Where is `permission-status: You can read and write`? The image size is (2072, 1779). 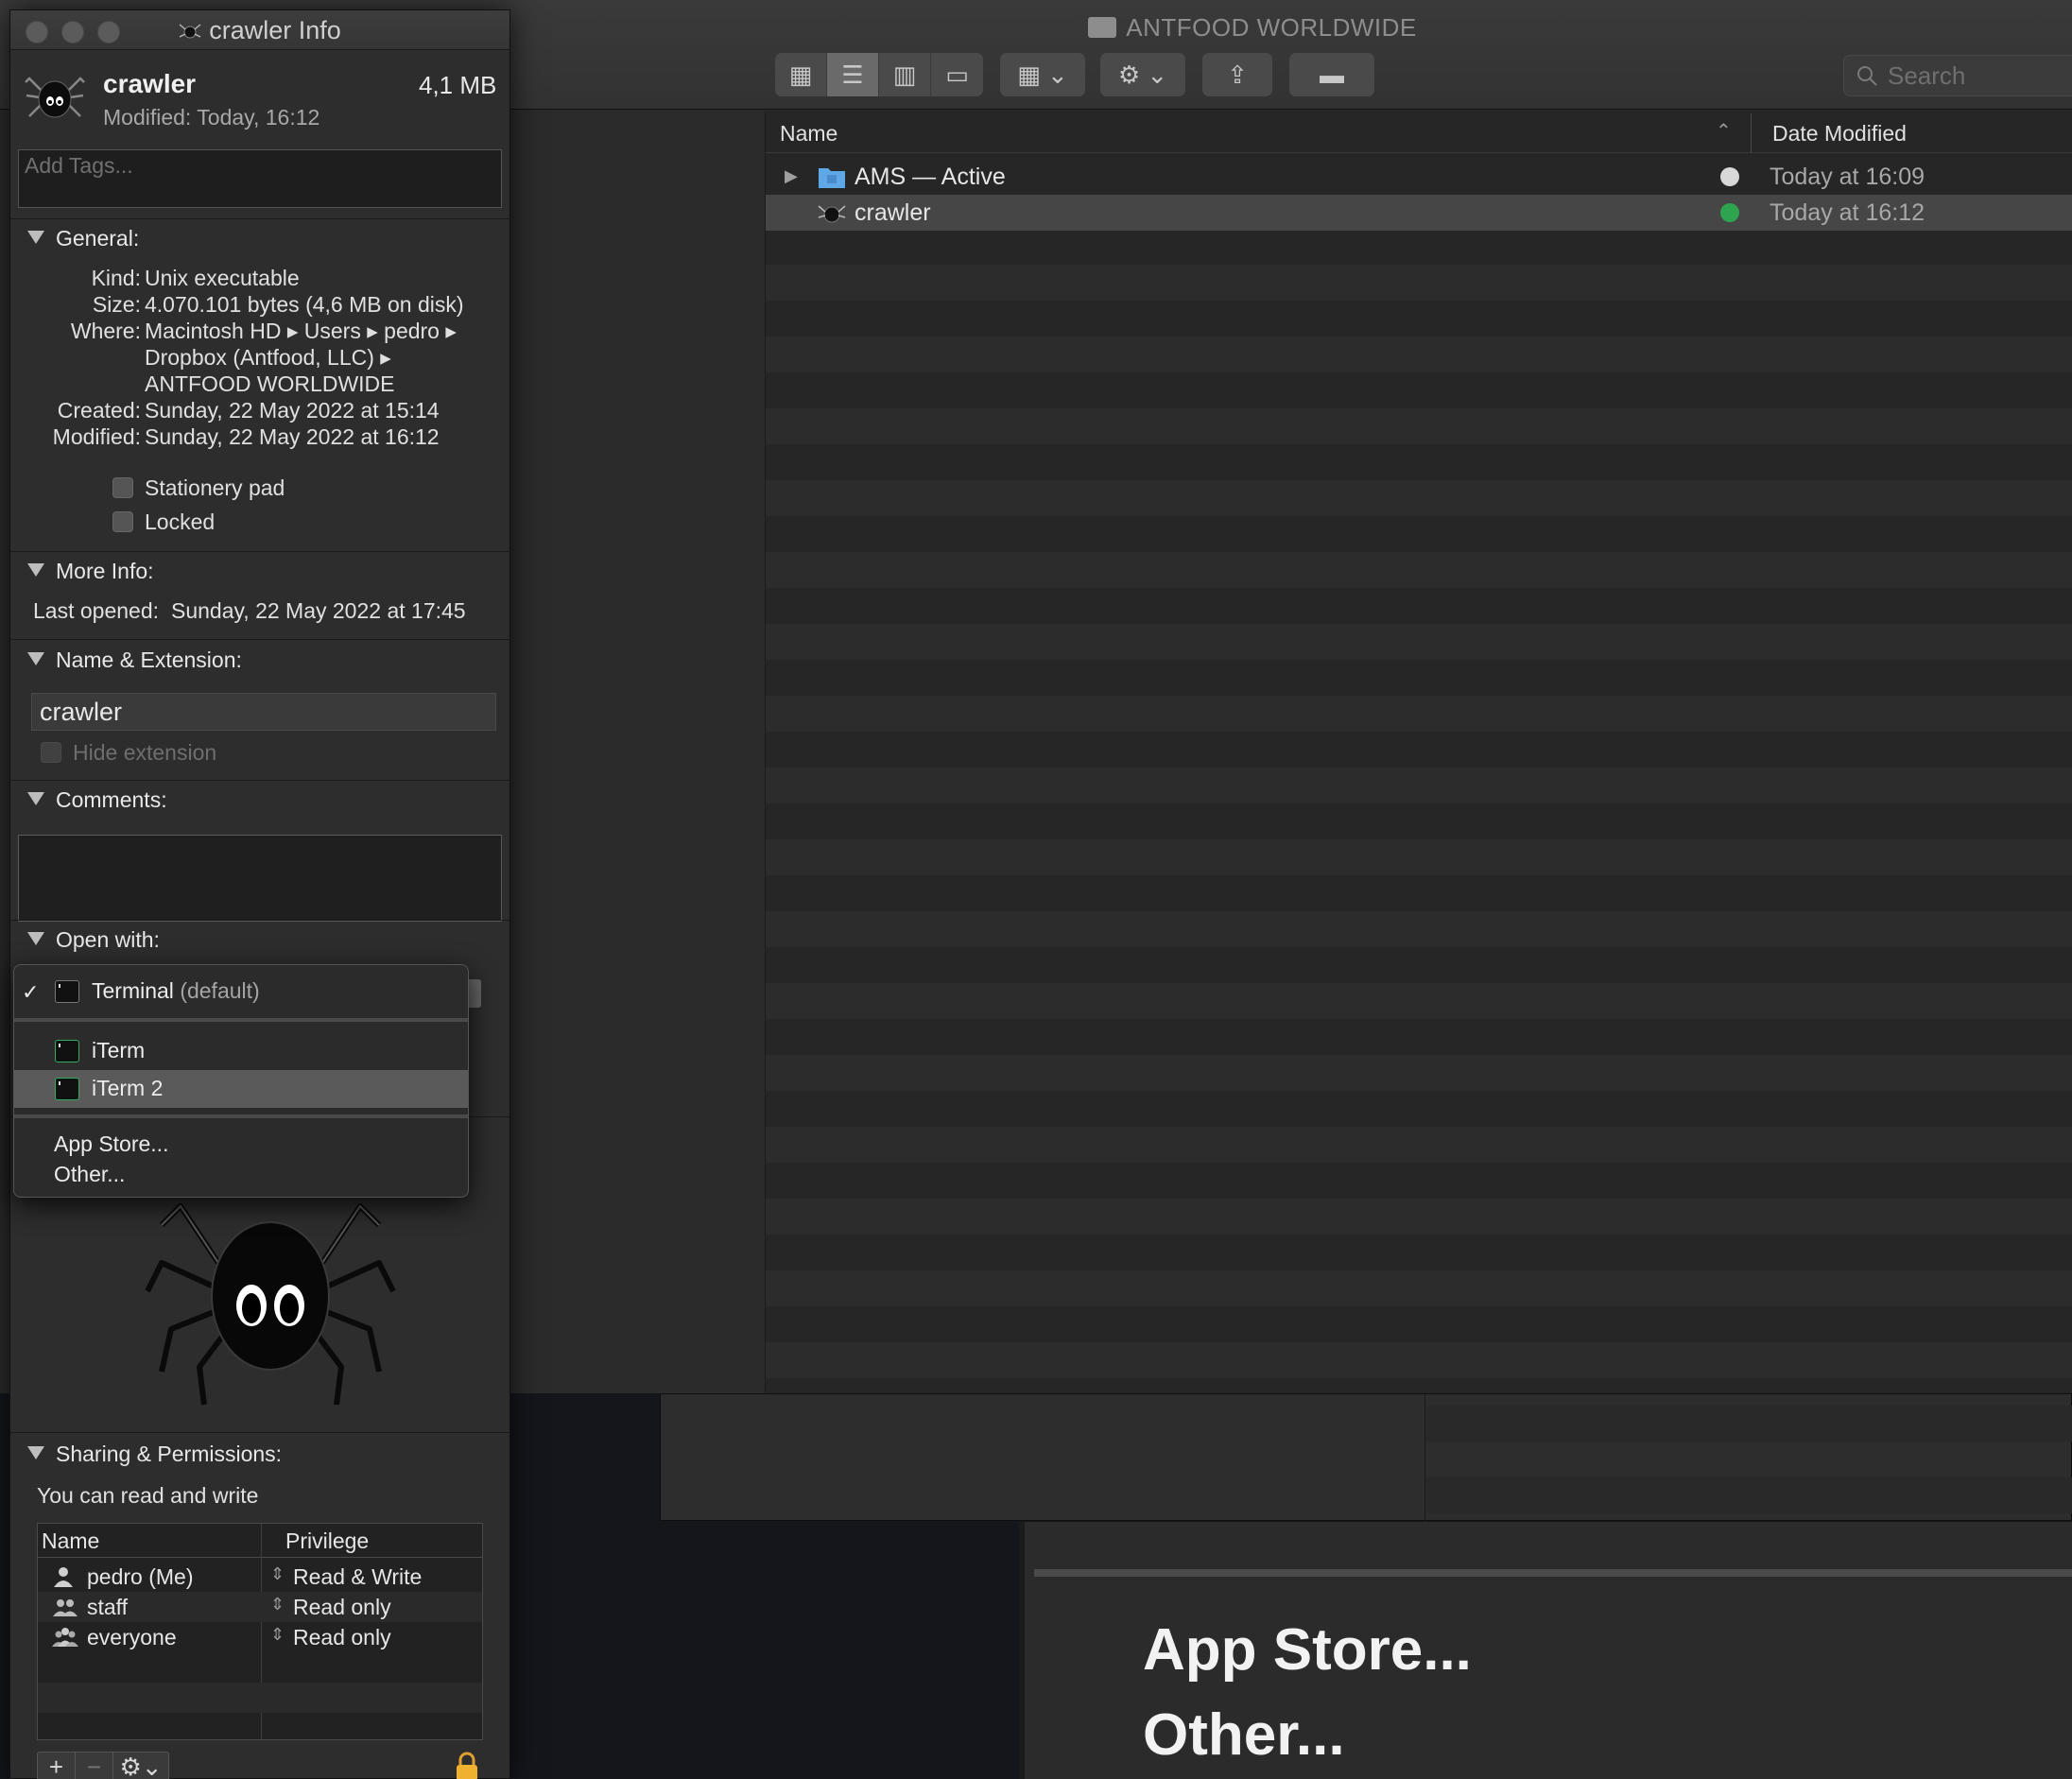 permission-status: You can read and write is located at coordinates (148, 1496).